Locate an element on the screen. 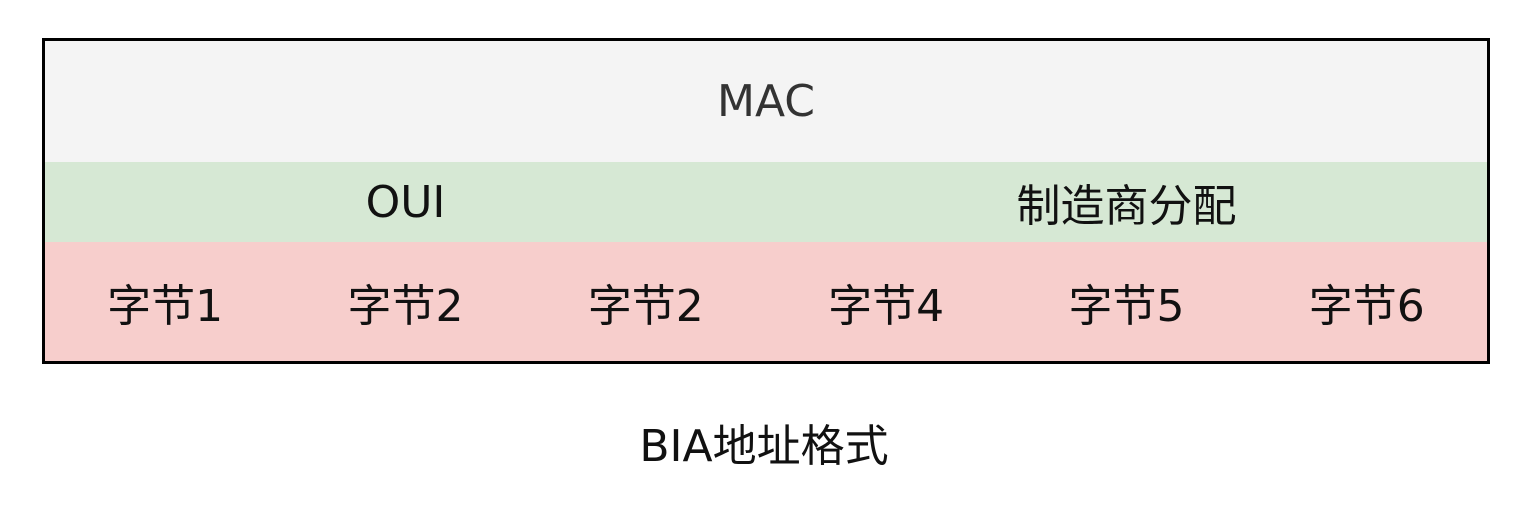 The image size is (1528, 528). oui-label: OUI is located at coordinates (405, 202).